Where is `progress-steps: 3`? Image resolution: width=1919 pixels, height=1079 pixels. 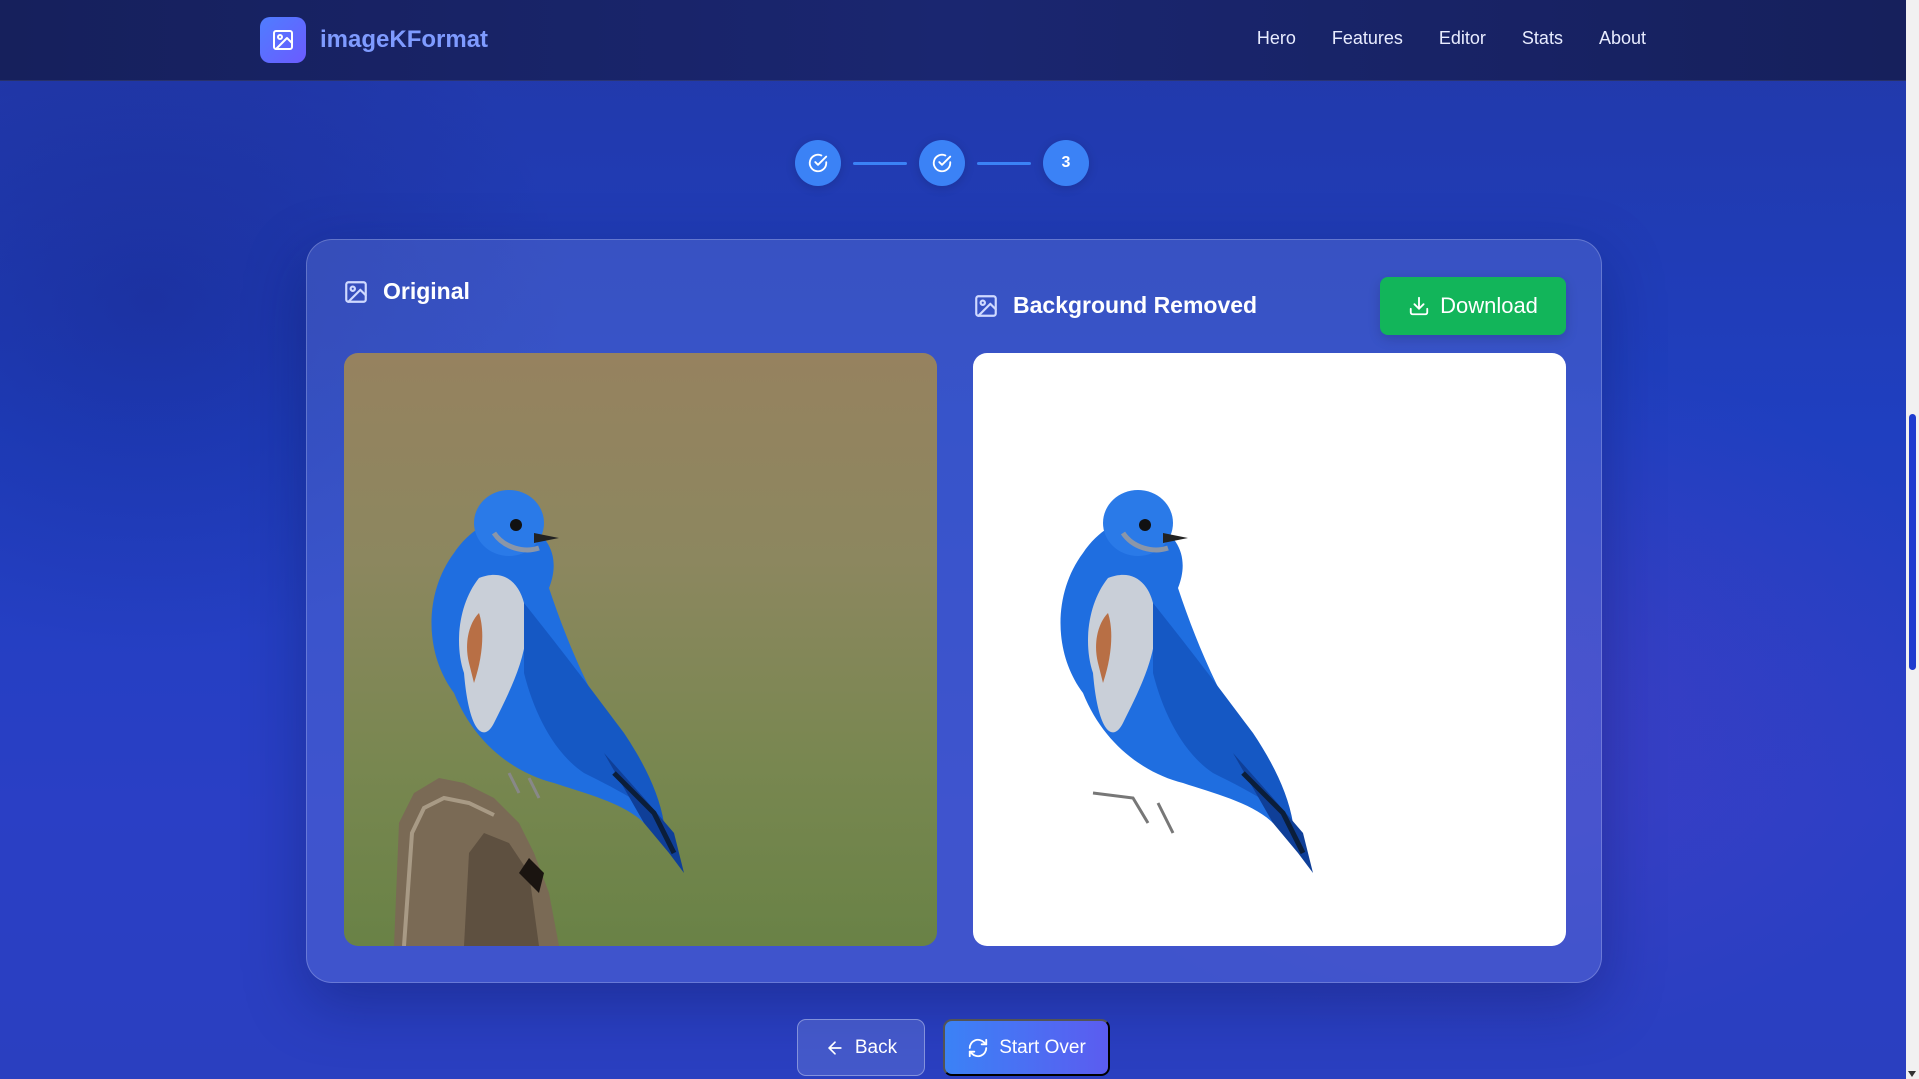 progress-steps: 3 is located at coordinates (942, 163).